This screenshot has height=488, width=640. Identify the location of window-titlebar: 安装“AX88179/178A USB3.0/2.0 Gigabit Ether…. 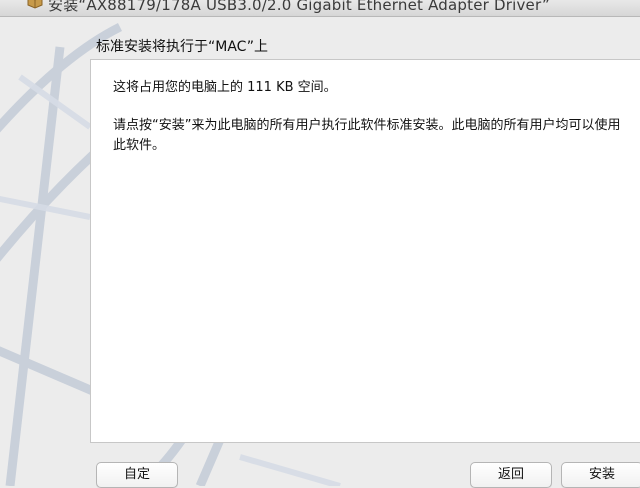
(320, 8).